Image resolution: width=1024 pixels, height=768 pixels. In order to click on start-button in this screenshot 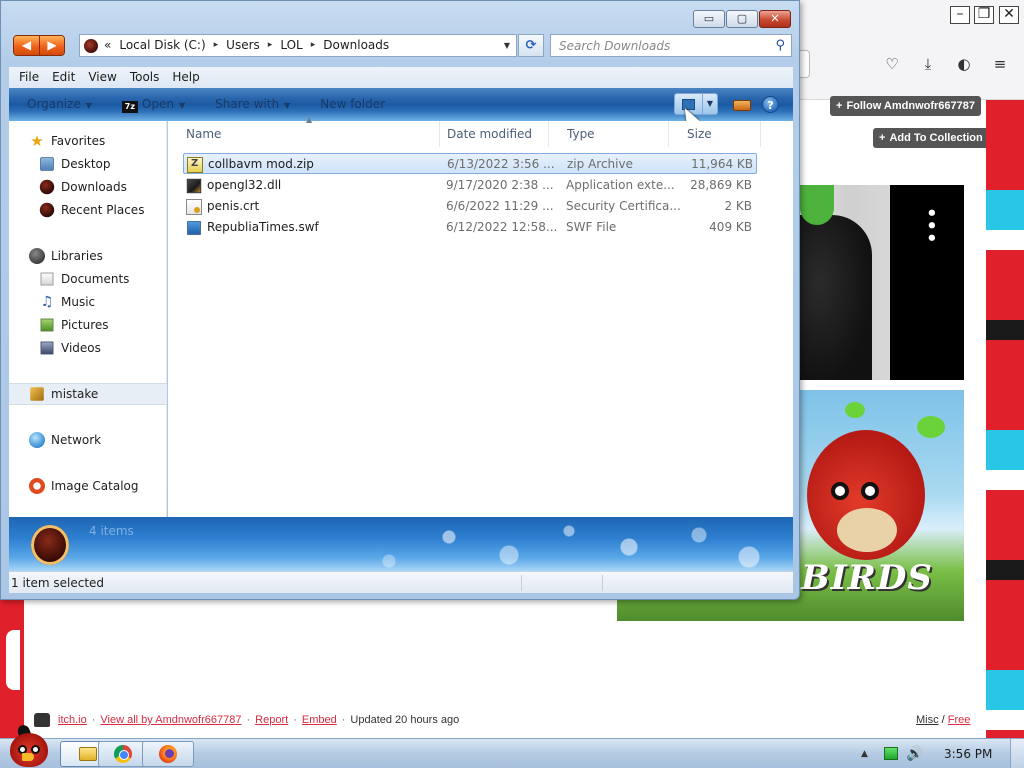, I will do `click(29, 745)`.